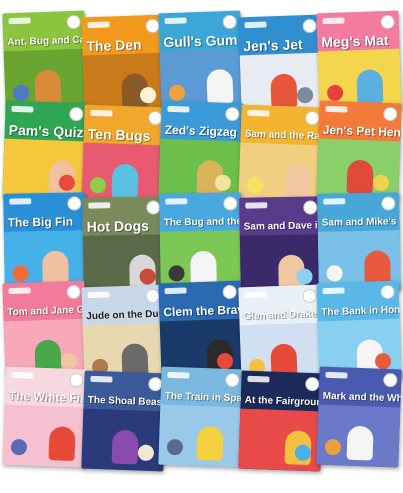 The height and width of the screenshot is (493, 403). I want to click on book-title: Zed's Zigzag, so click(201, 131).